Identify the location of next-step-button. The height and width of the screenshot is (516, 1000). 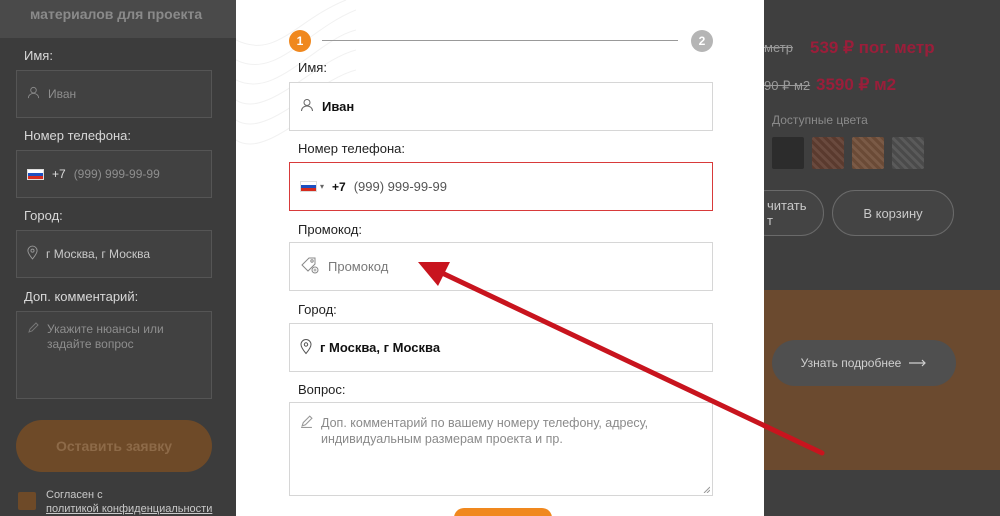
(503, 512).